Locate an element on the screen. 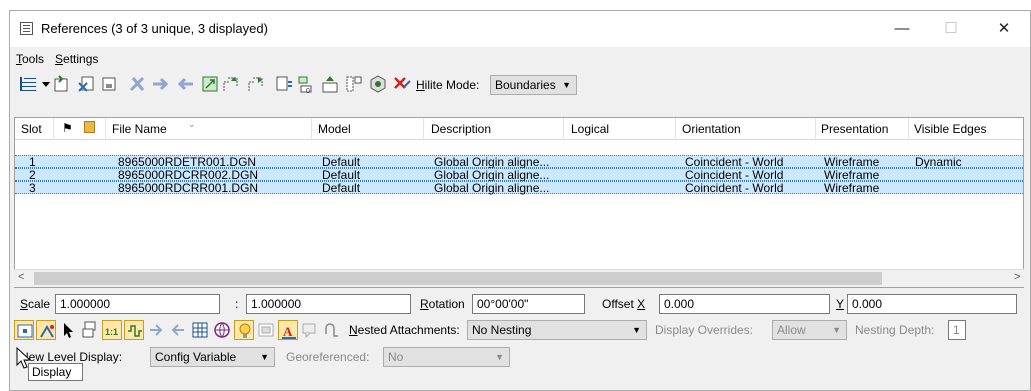 The image size is (1031, 391). column-header-description: Description is located at coordinates (461, 129).